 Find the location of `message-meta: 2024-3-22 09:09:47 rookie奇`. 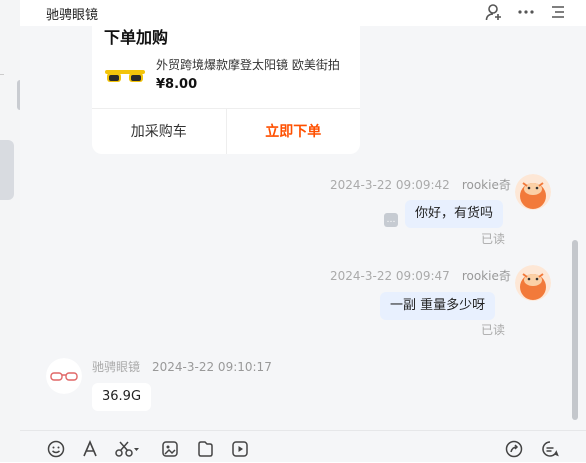

message-meta: 2024-3-22 09:09:47 rookie奇 is located at coordinates (420, 275).